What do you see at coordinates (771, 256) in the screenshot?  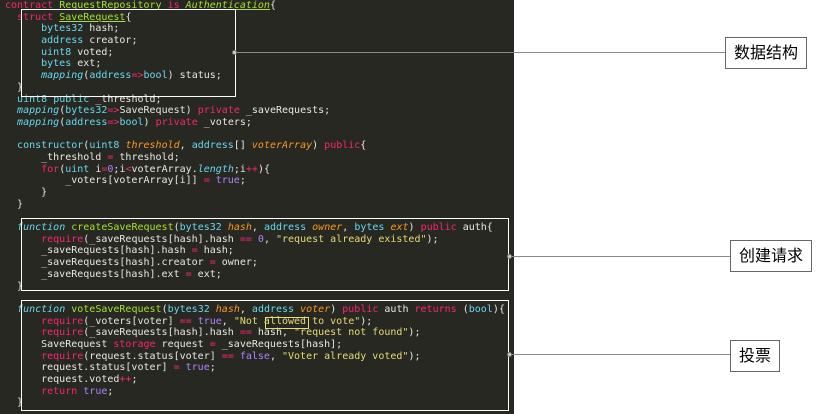 I see `label-create-request: 创建请求` at bounding box center [771, 256].